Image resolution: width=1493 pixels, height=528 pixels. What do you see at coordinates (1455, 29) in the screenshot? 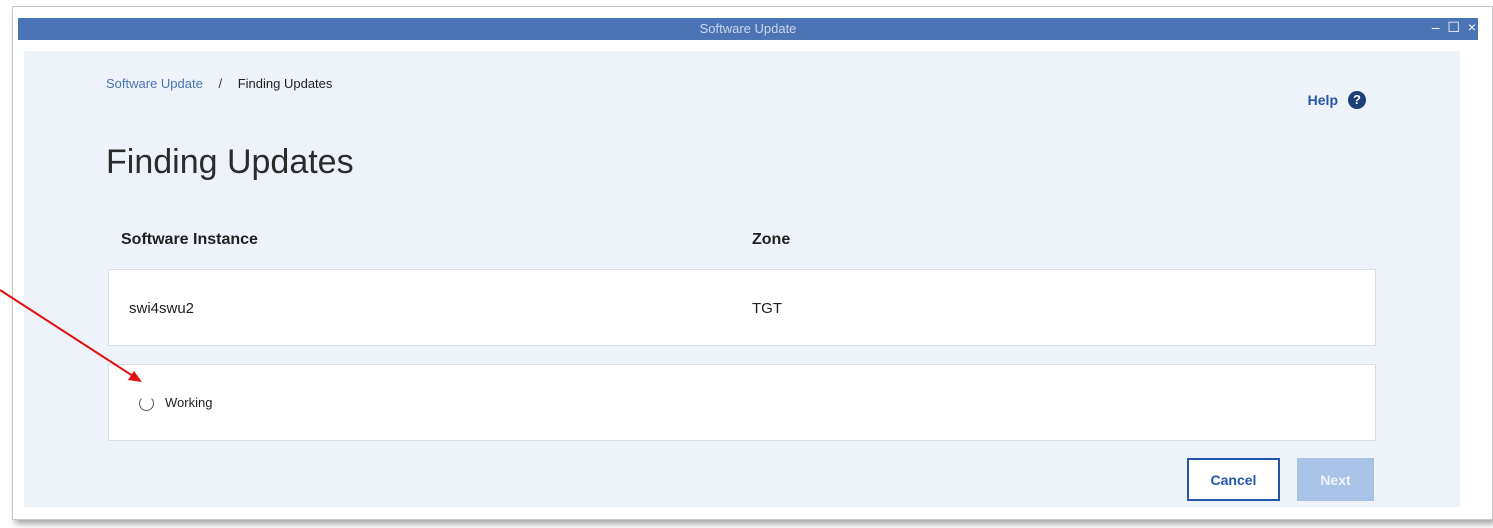
I see `window-controls: – ☐ ×` at bounding box center [1455, 29].